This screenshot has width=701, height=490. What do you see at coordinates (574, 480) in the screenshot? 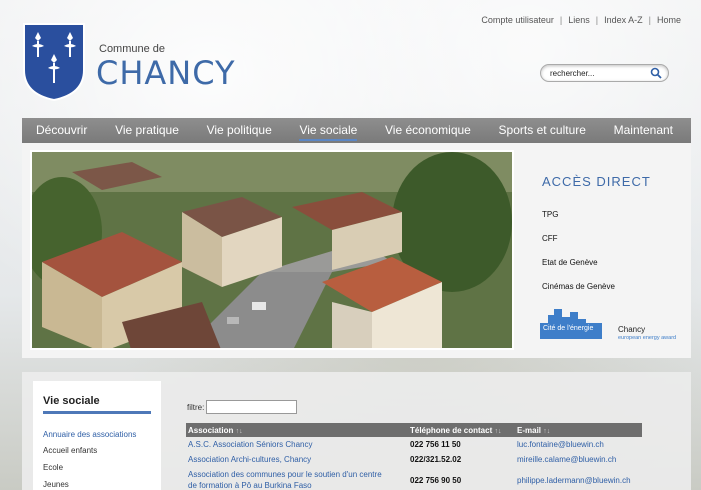
I see `contact-email: philippe.ladermann@bluewin.ch` at bounding box center [574, 480].